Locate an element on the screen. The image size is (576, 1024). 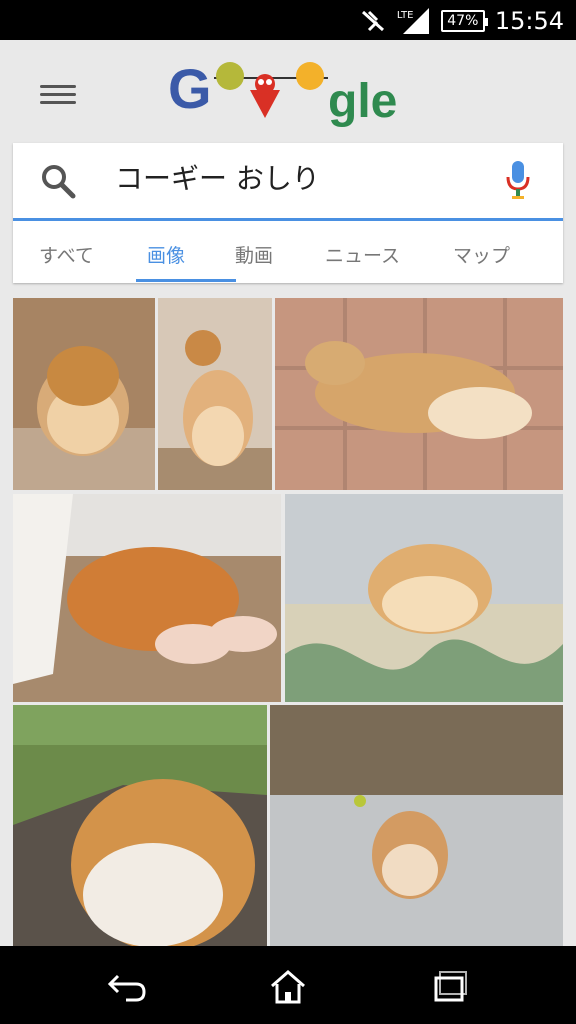
home-icon is located at coordinates (288, 986).